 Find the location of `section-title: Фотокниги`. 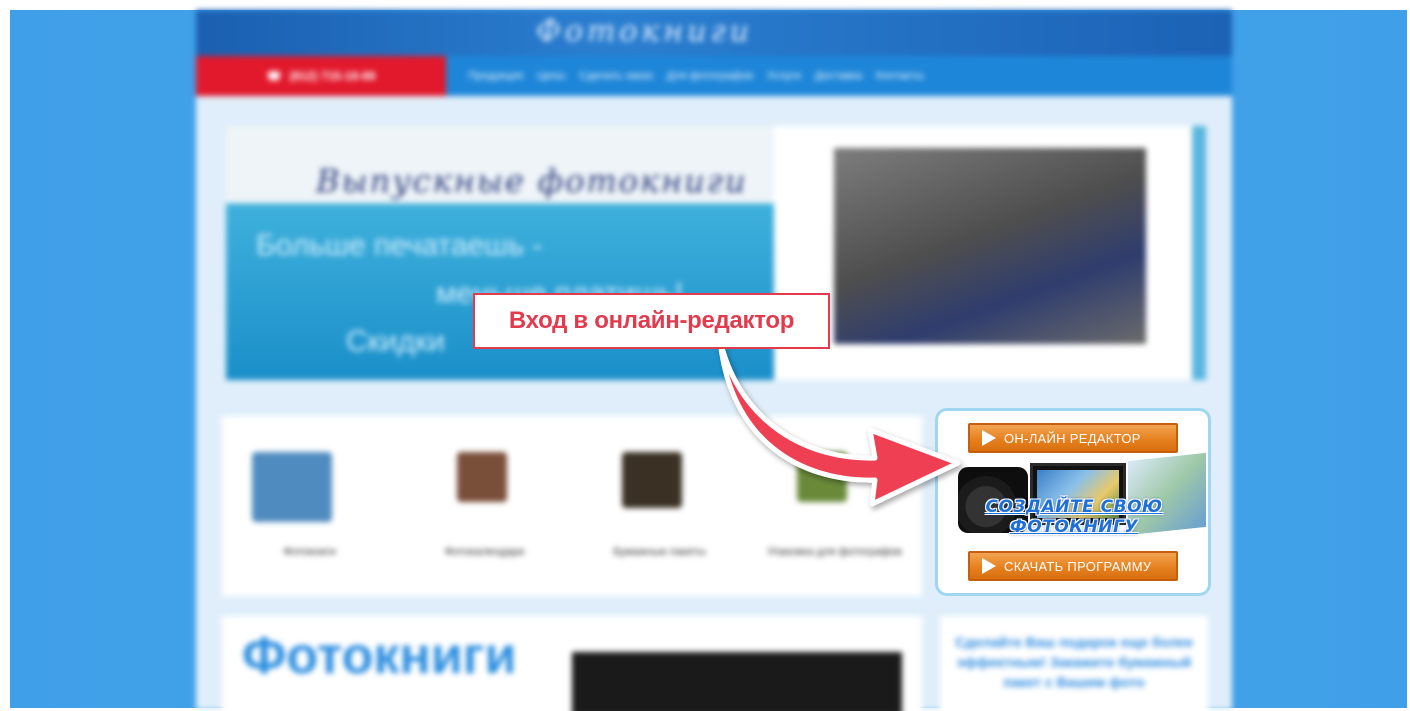

section-title: Фотокниги is located at coordinates (379, 656).